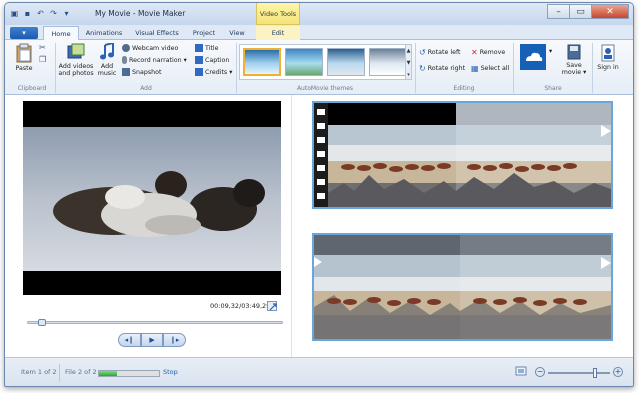 The image size is (640, 393). What do you see at coordinates (495, 68) in the screenshot?
I see `select-all-label: Select all` at bounding box center [495, 68].